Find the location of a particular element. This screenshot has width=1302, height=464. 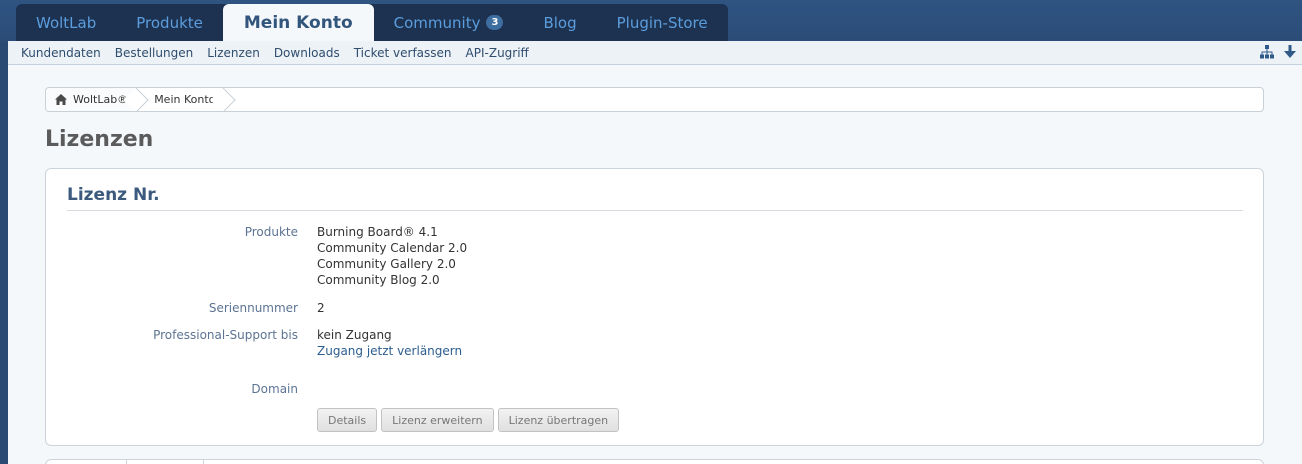

arrow-down-icon is located at coordinates (1290, 52).